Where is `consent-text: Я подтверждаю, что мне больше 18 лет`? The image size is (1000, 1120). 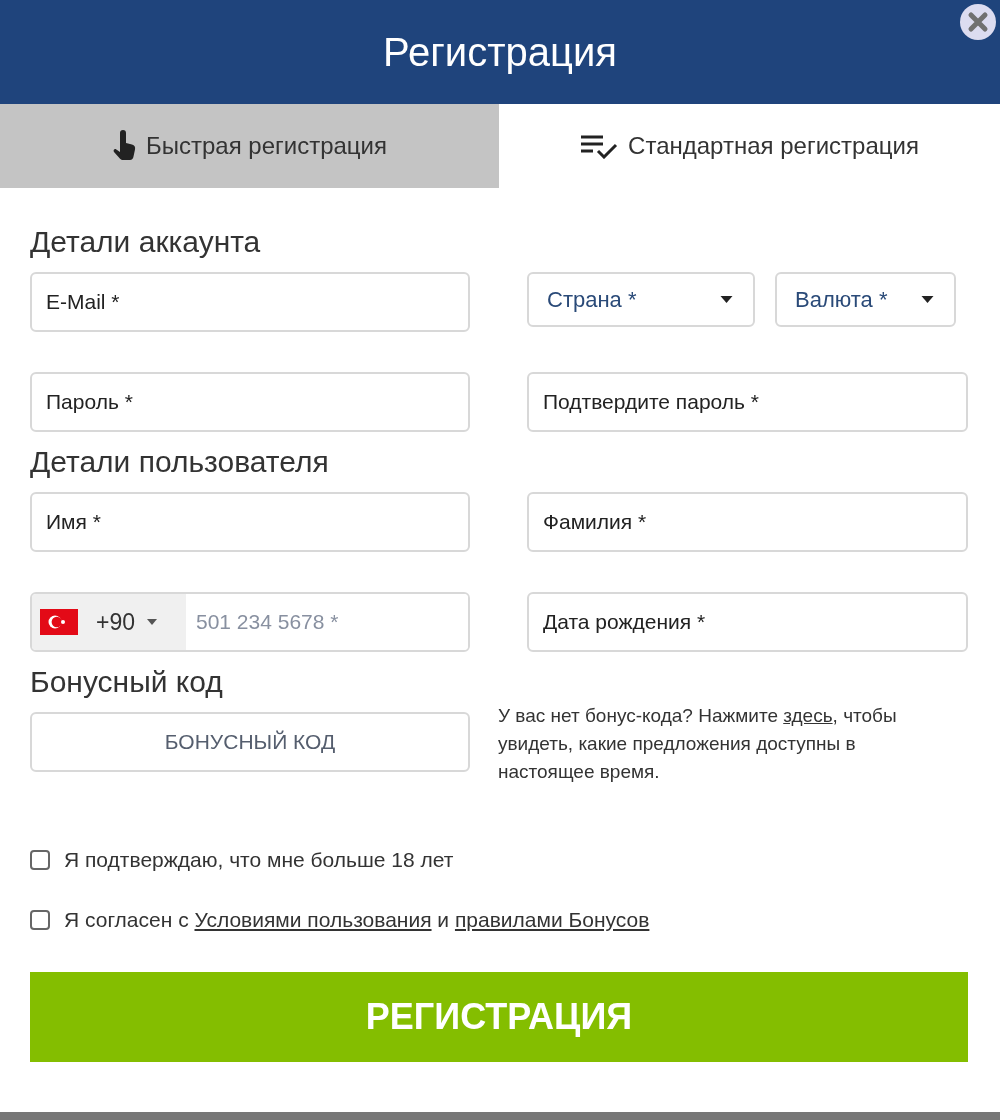 consent-text: Я подтверждаю, что мне больше 18 лет is located at coordinates (259, 860).